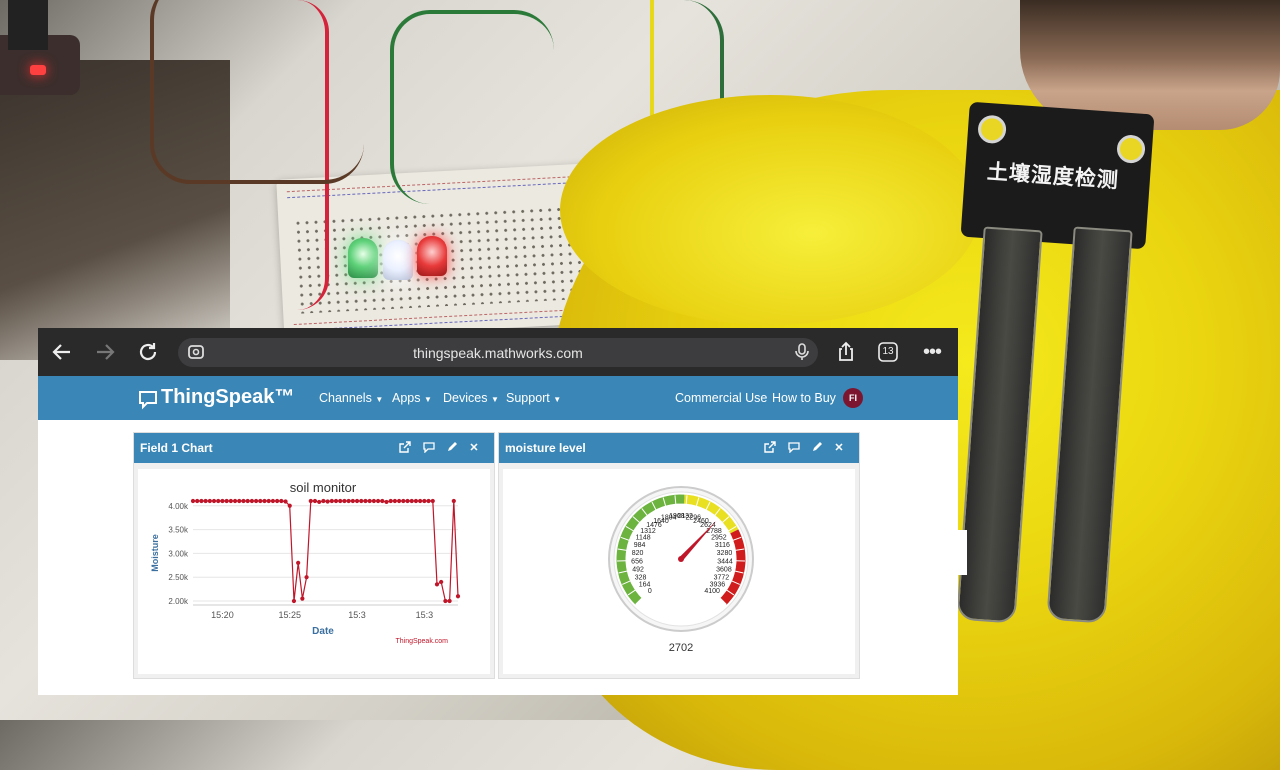 The height and width of the screenshot is (770, 1280). I want to click on arrow-left-icon, so click(62, 352).